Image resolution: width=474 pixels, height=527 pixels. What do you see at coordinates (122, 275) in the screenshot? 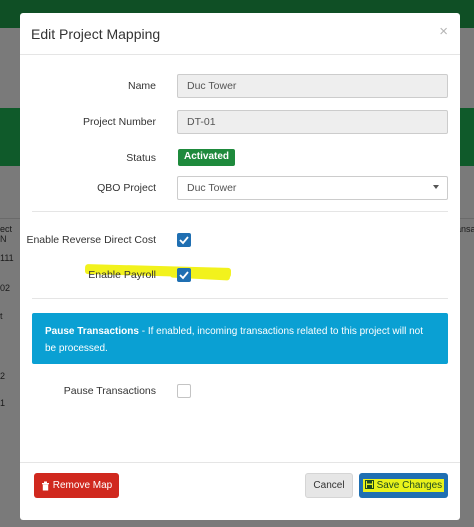
I see `payroll-label: Enable Payroll` at bounding box center [122, 275].